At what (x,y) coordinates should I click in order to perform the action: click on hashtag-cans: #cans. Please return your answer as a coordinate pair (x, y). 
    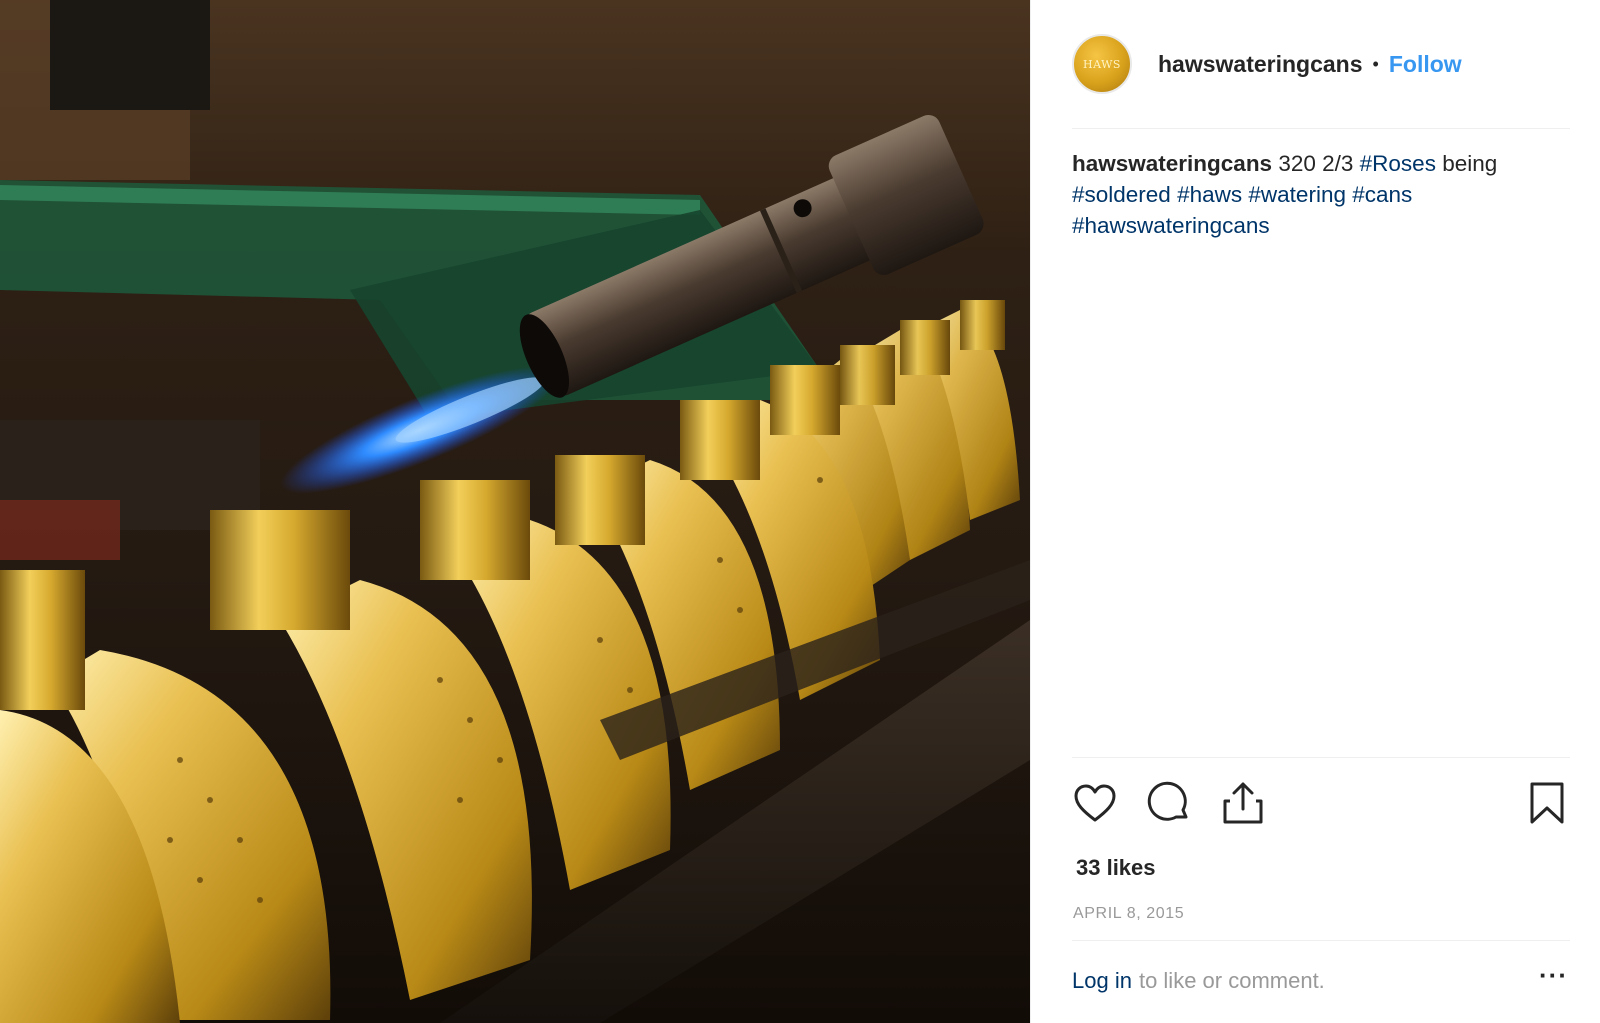
    Looking at the image, I should click on (1382, 194).